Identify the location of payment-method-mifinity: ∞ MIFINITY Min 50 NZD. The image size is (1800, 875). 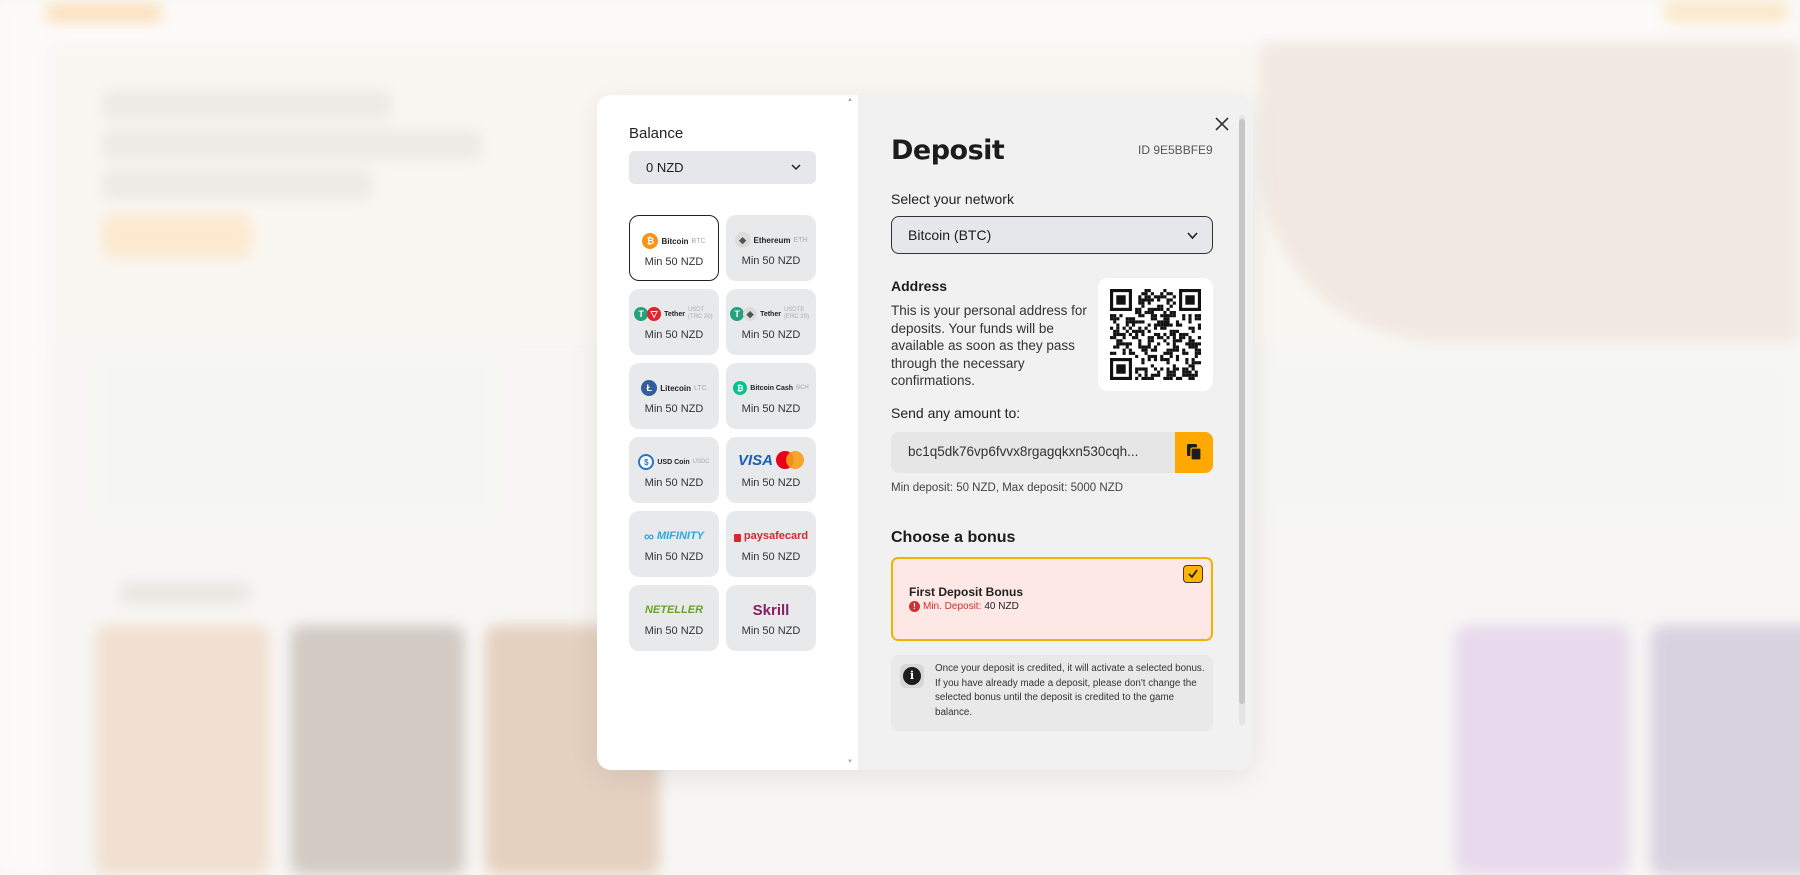
(674, 544).